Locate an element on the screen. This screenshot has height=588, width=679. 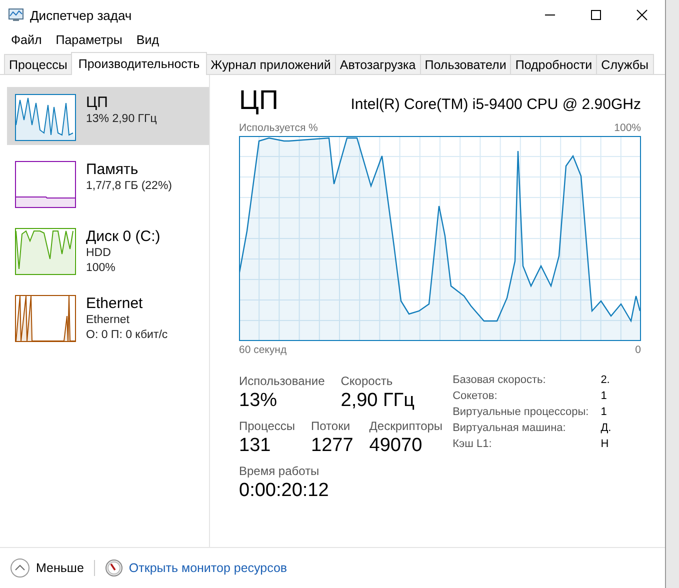
detail-label: Базовая скорость: is located at coordinates (499, 380).